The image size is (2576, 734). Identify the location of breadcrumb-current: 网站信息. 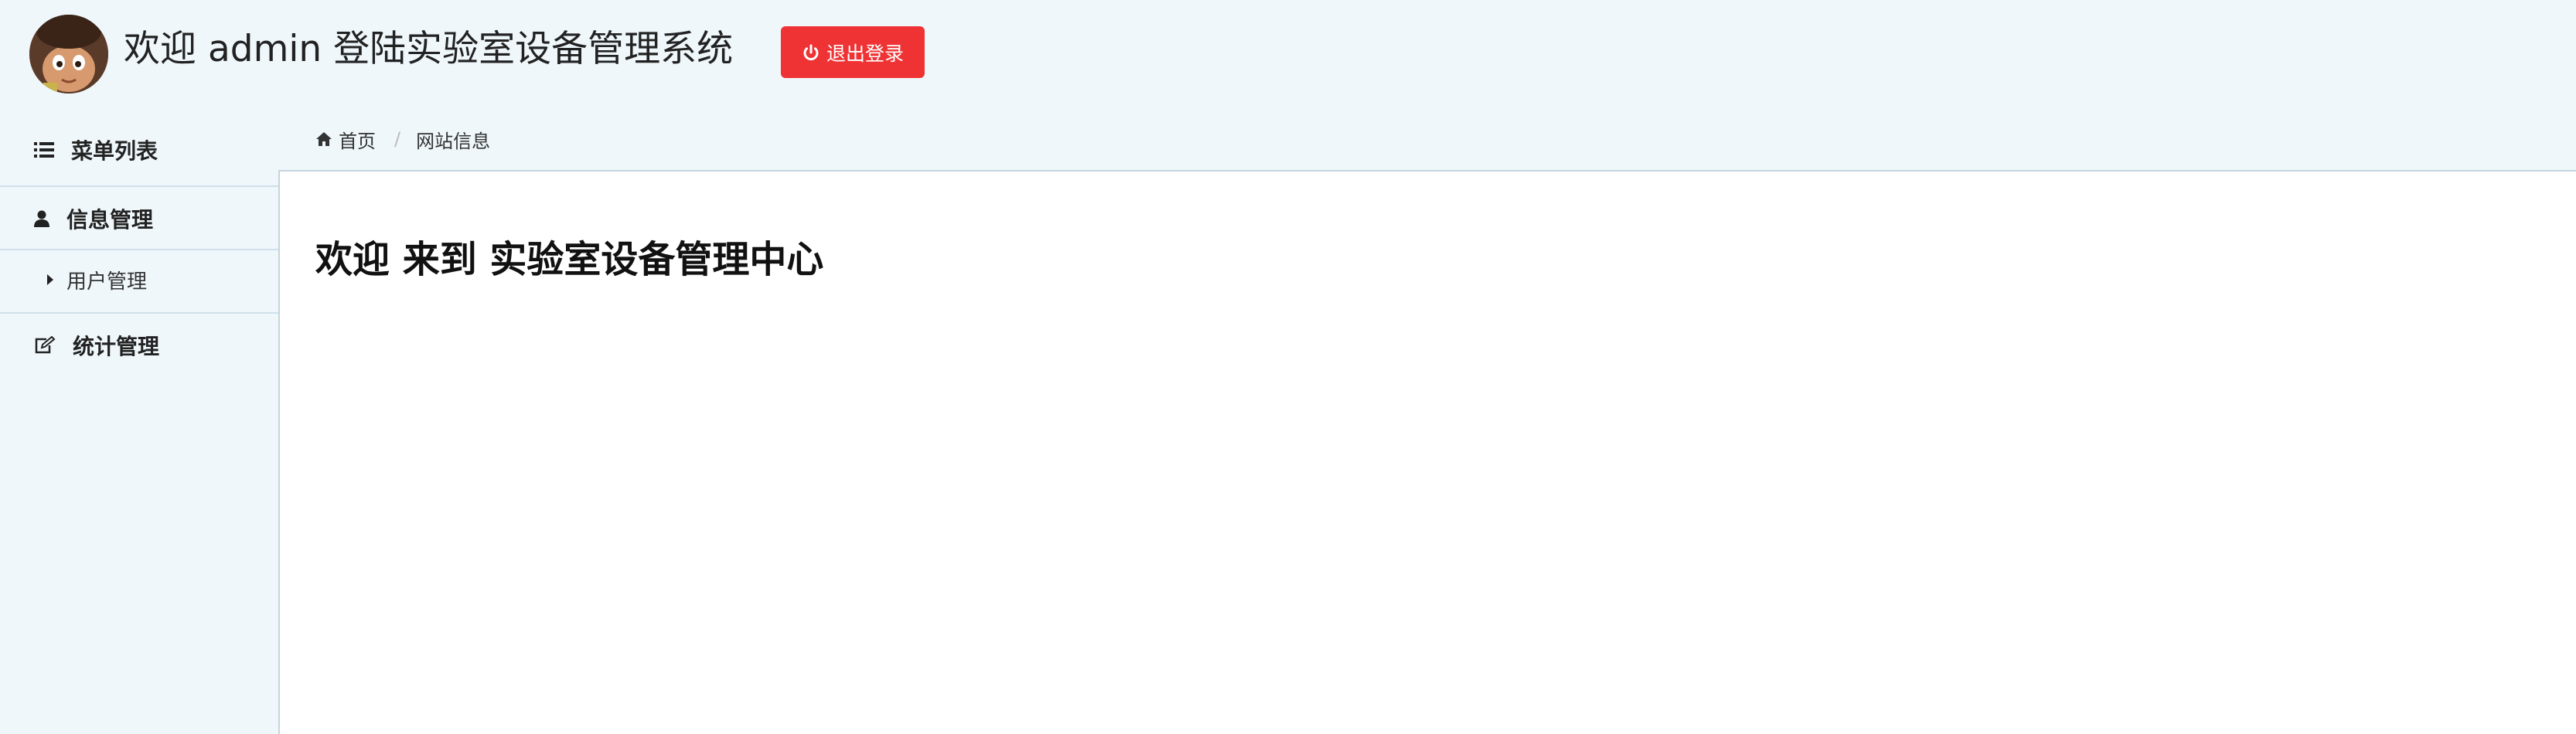
(453, 141).